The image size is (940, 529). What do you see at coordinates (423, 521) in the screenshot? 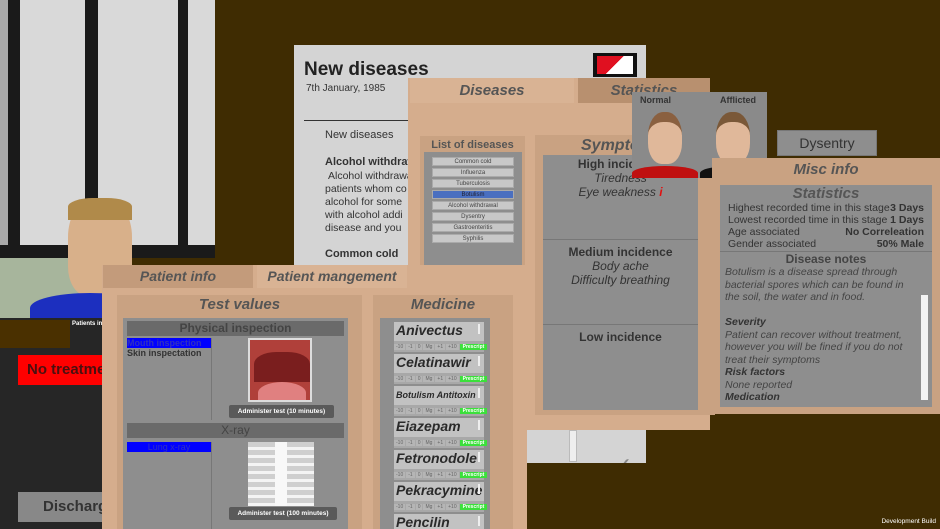
I see `medicine-name: Pencilin` at bounding box center [423, 521].